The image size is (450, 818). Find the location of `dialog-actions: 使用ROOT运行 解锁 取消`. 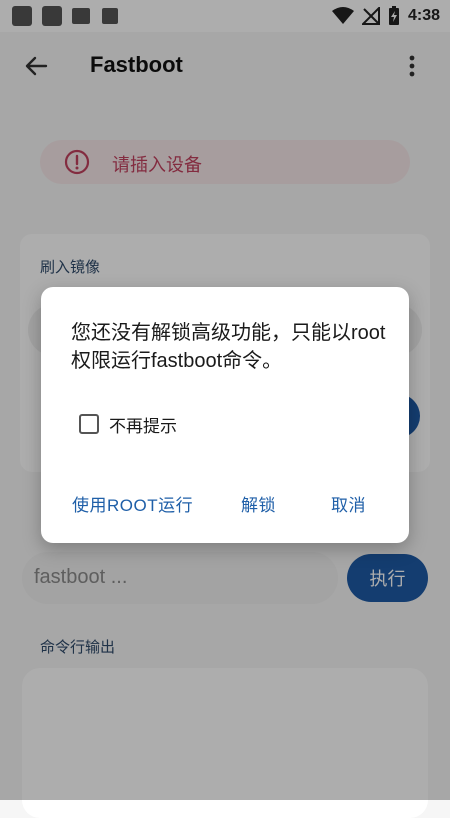

dialog-actions: 使用ROOT运行 解锁 取消 is located at coordinates (225, 505).